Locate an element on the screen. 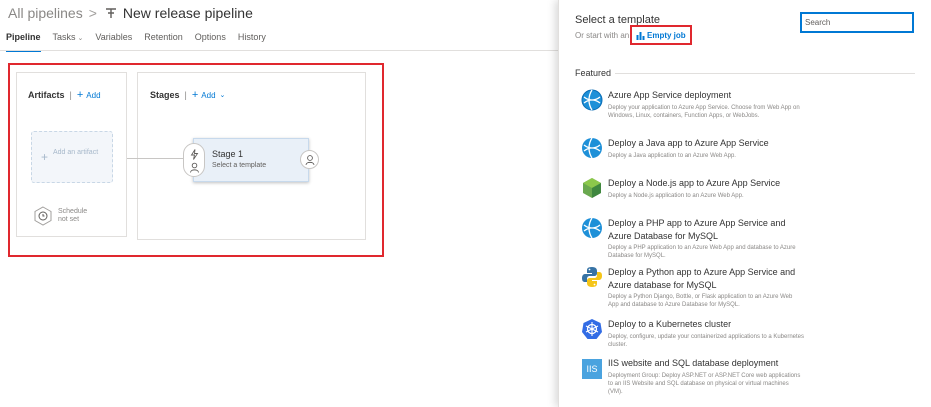 Image resolution: width=931 pixels, height=407 pixels. tabs-divider is located at coordinates (280, 50).